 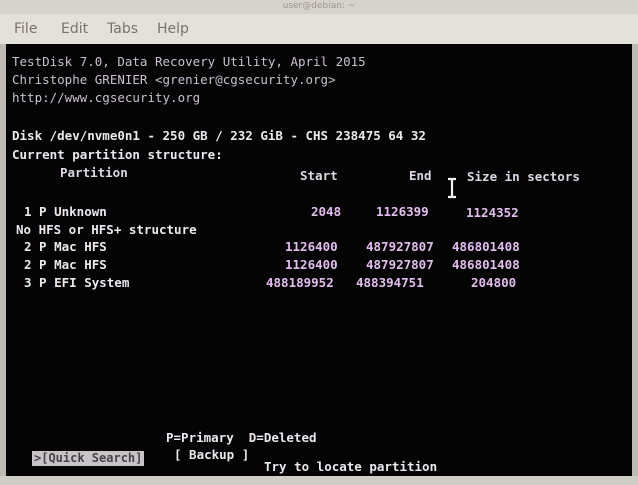 What do you see at coordinates (523, 176) in the screenshot?
I see `column-size: Size in sectors` at bounding box center [523, 176].